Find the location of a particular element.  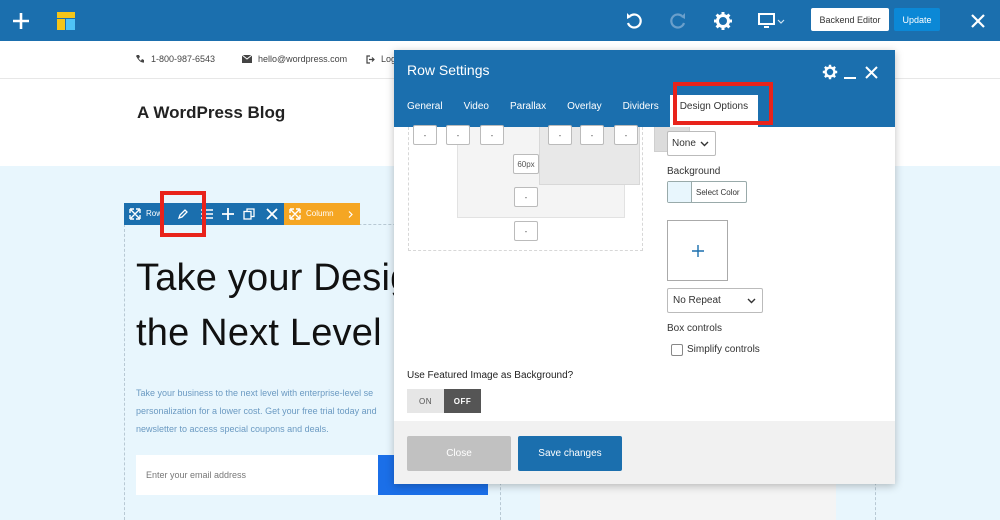

box-controls-label: Box controls is located at coordinates (695, 328).